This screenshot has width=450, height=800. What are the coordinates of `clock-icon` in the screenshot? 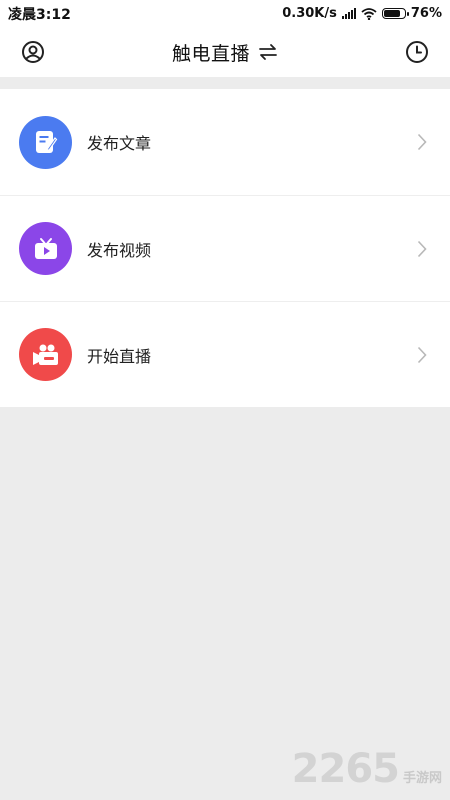 It's located at (417, 52).